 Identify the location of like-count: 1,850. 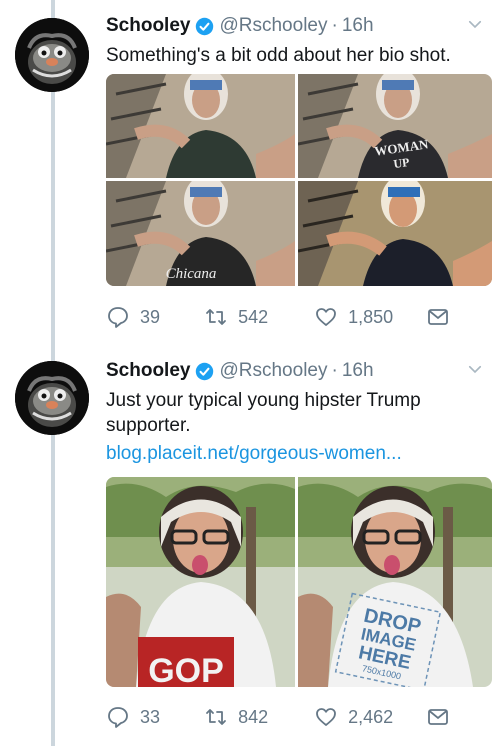
(371, 316).